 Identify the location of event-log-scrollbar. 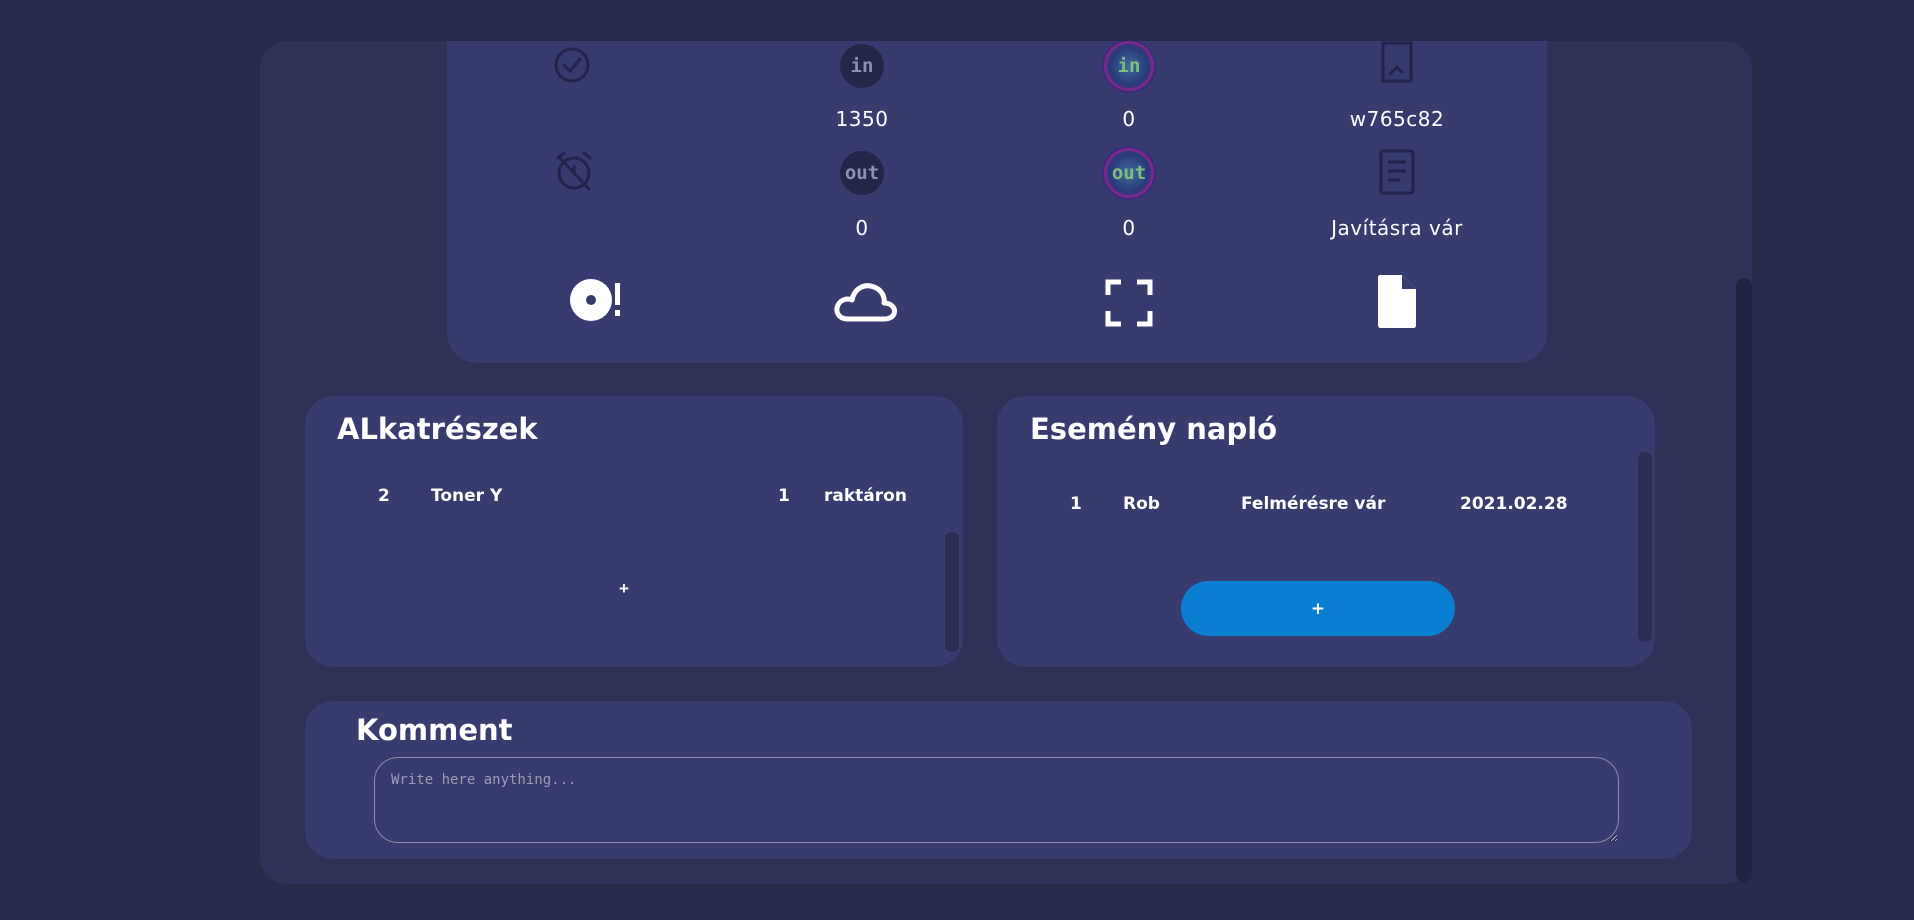
(1645, 547).